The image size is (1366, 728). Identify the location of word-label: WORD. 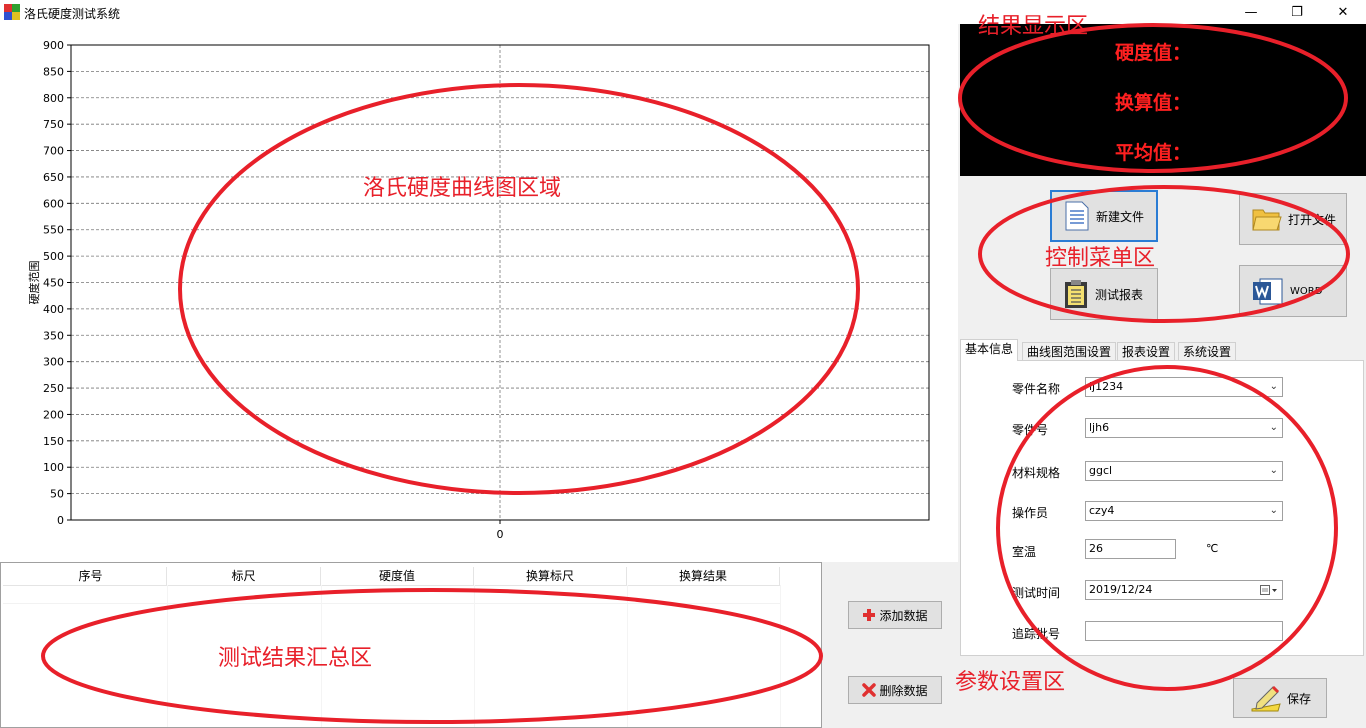
(1306, 291).